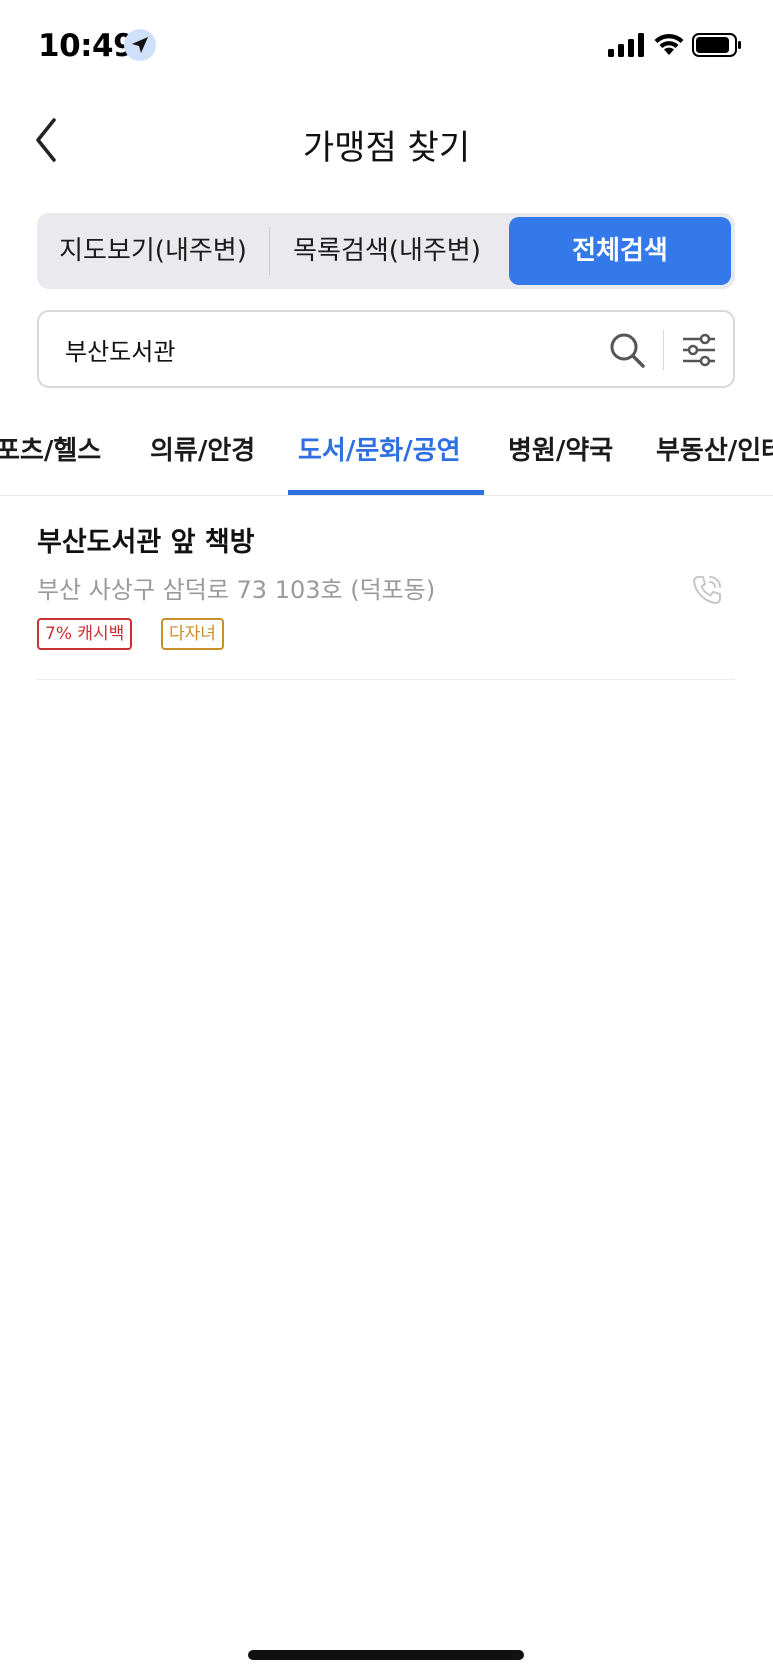  Describe the element at coordinates (669, 44) in the screenshot. I see `wifi-icon` at that location.